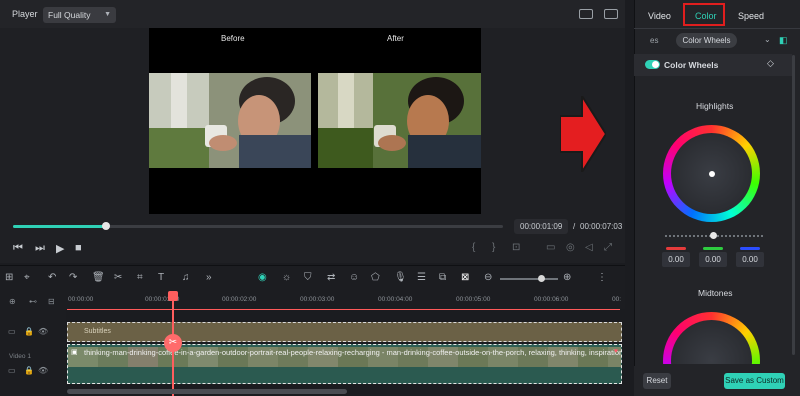 The image size is (800, 396). Describe the element at coordinates (60, 248) in the screenshot. I see `play-icon: ▶` at that location.